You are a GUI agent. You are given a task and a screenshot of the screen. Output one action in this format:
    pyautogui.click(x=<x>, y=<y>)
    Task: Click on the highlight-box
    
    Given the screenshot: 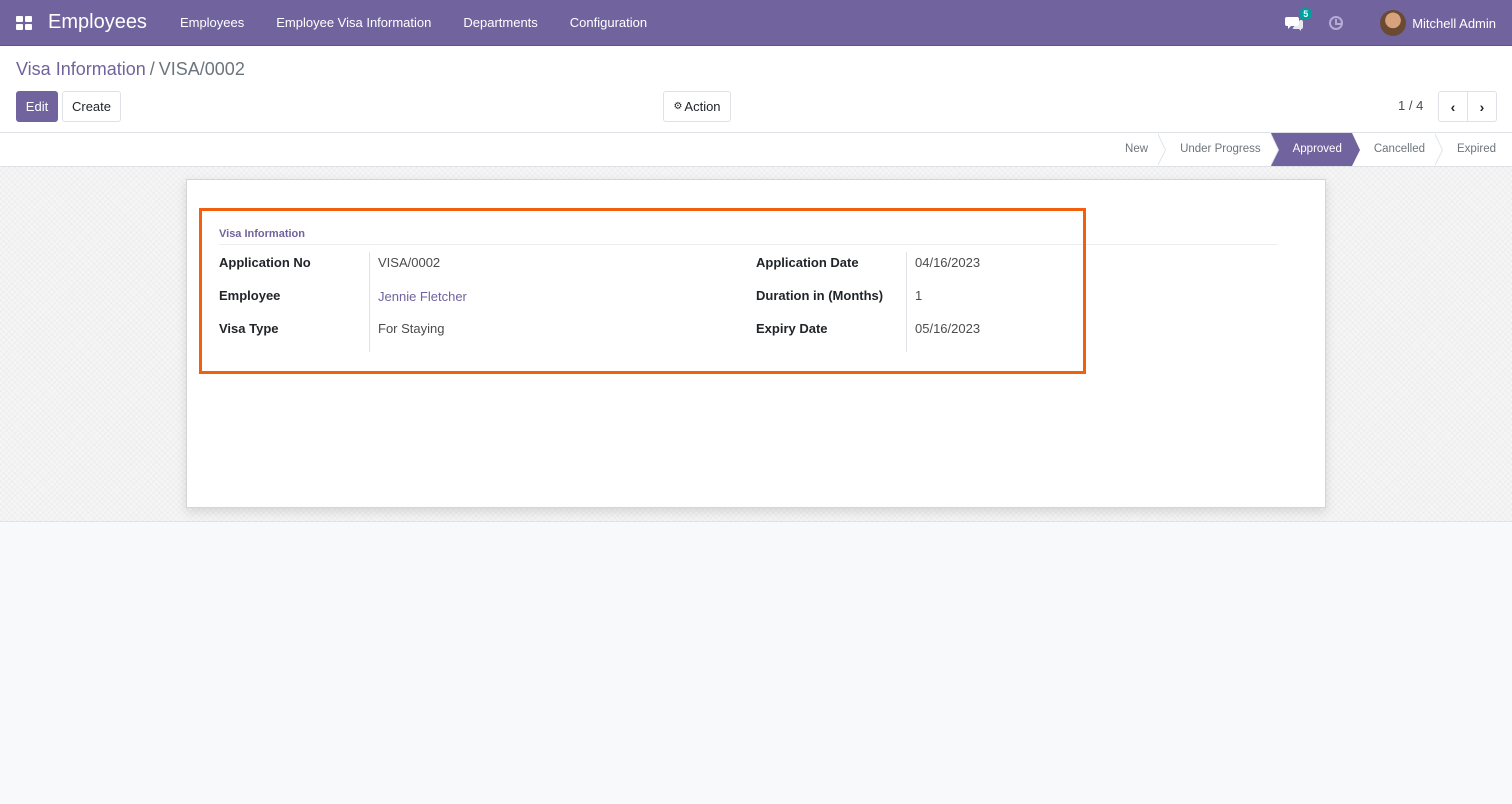 What is the action you would take?
    pyautogui.click(x=642, y=291)
    